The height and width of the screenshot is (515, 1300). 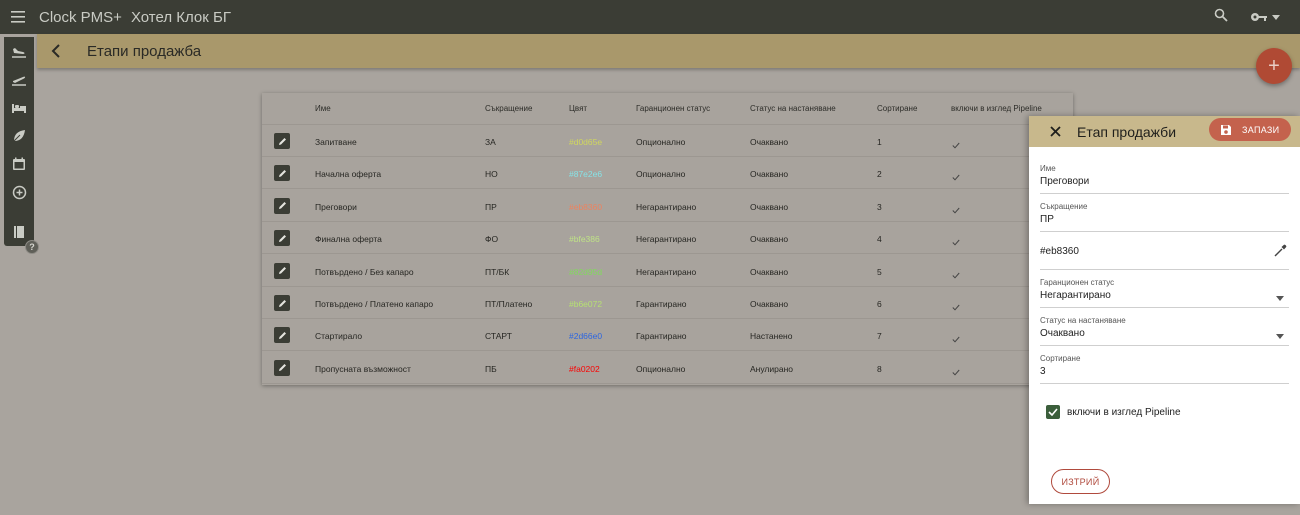 I want to click on short-field-value: ПР, so click(x=1047, y=219).